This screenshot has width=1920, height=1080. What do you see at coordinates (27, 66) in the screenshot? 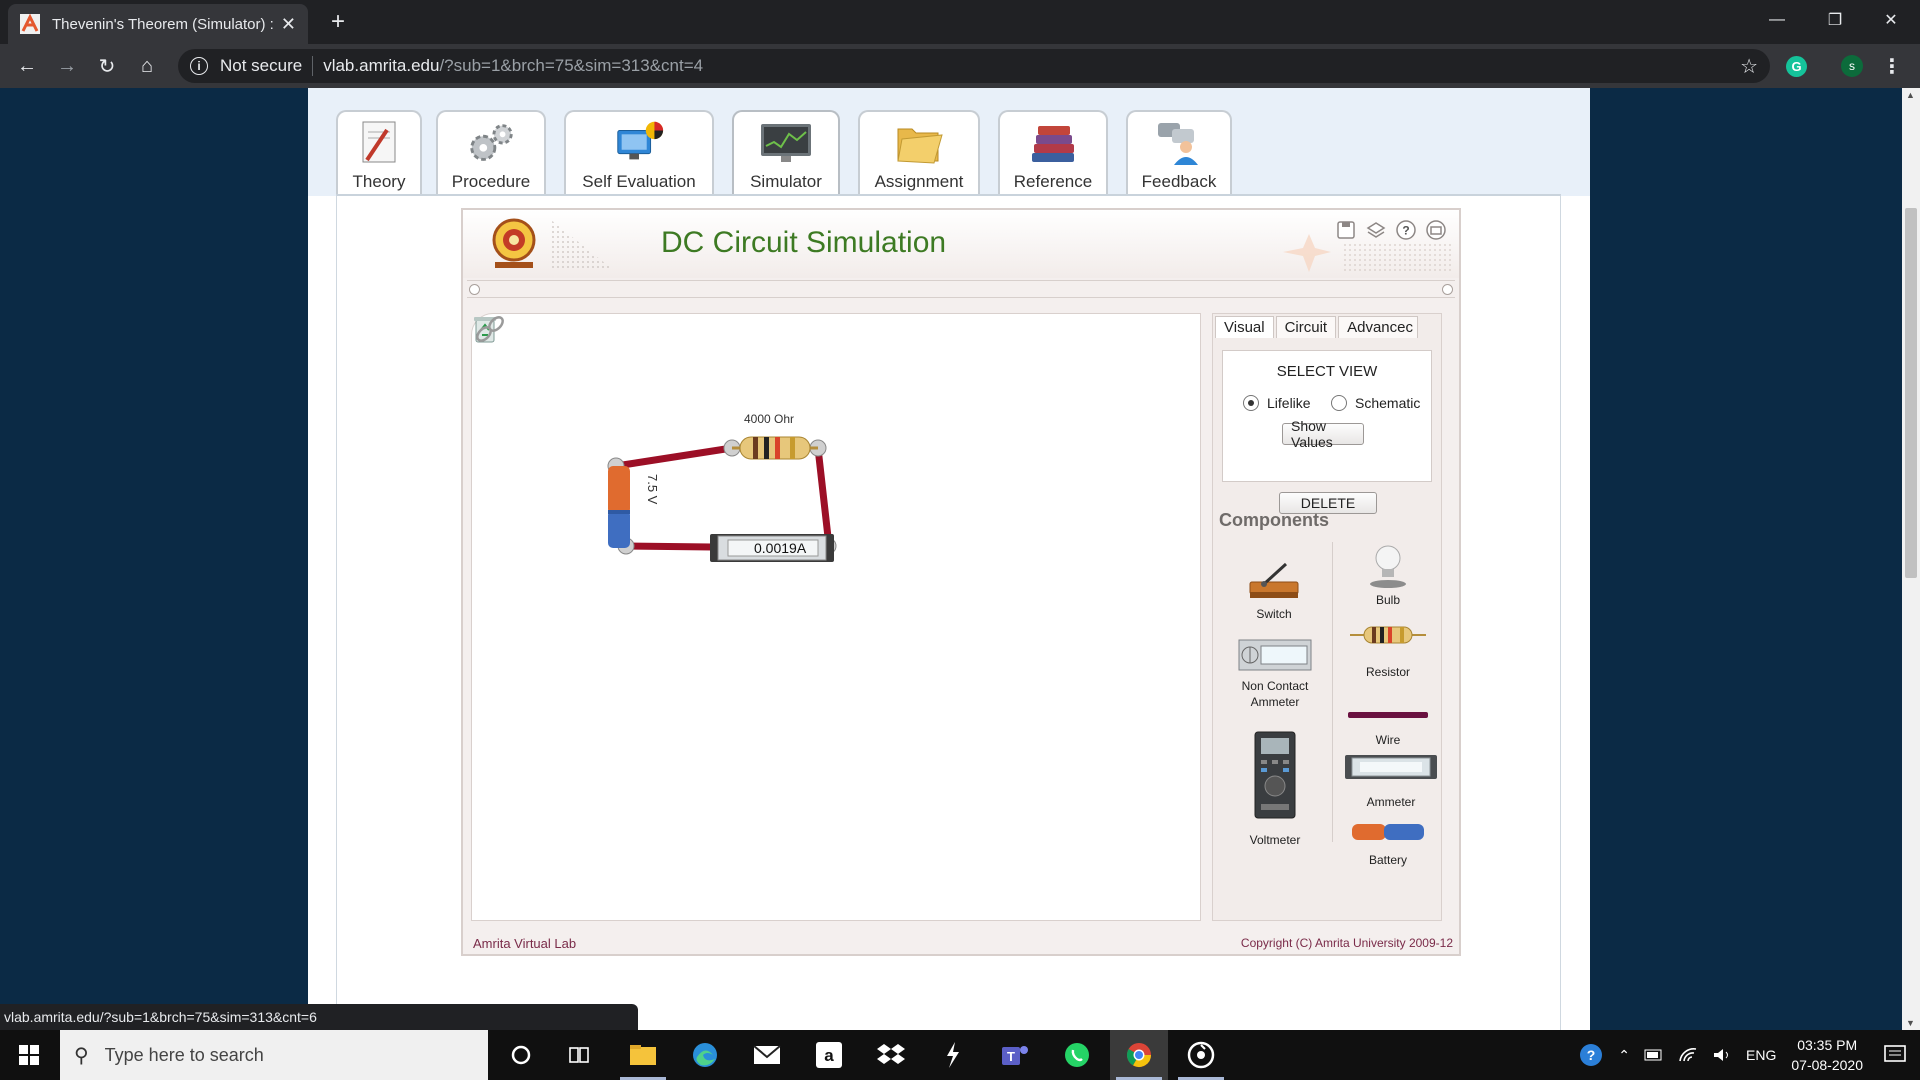
I see `back-icon: ←` at bounding box center [27, 66].